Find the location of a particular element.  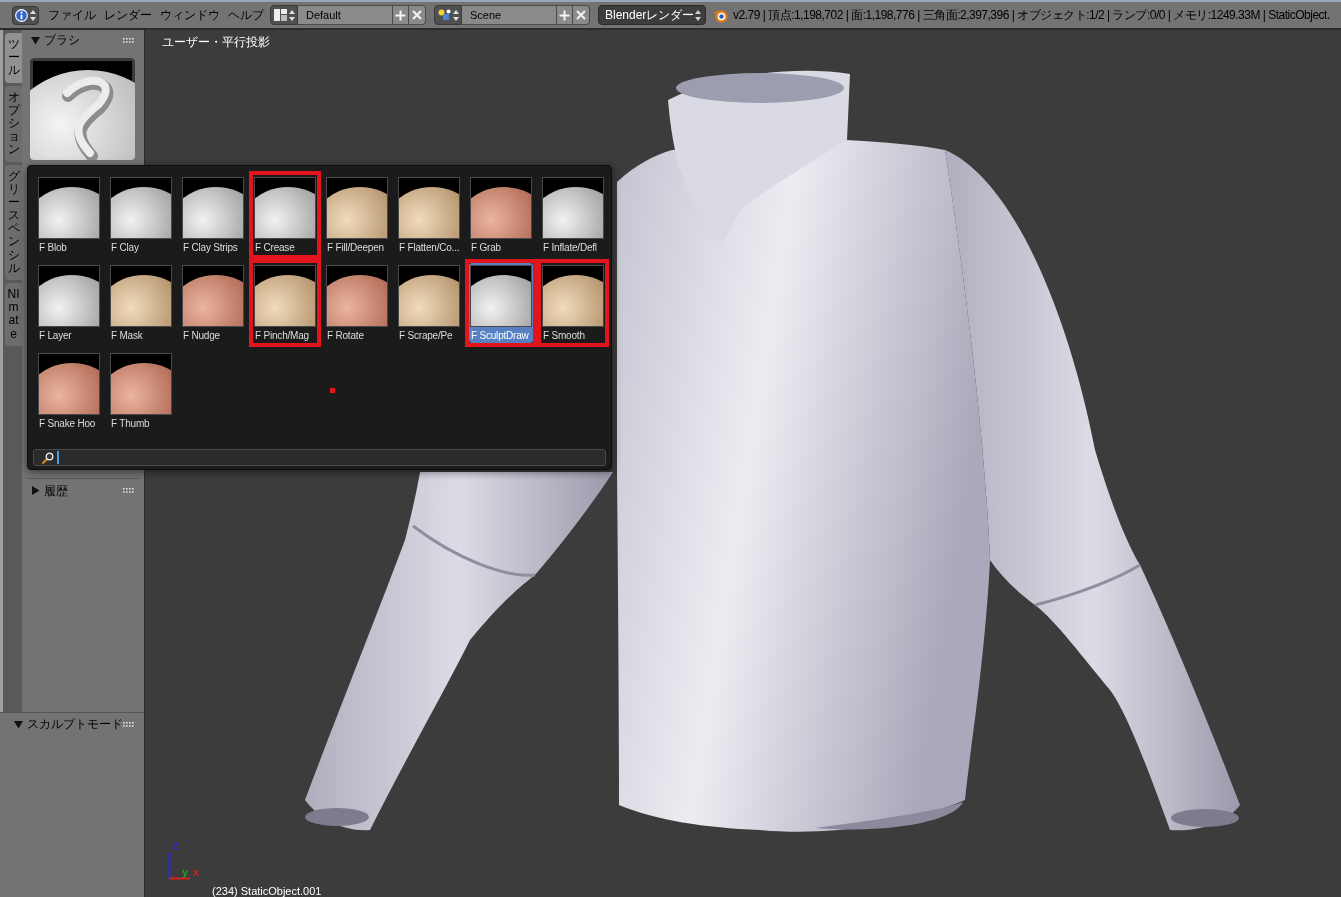

scene-statistics: v2.79 | 頂点:1,198,702 | 面:1,198,776 | 三角面:2,397,396 | オブジェクト:1/2 | ランプ:0/0 | メモリ:1249.33M | StaticObject. is located at coordinates (1031, 15).